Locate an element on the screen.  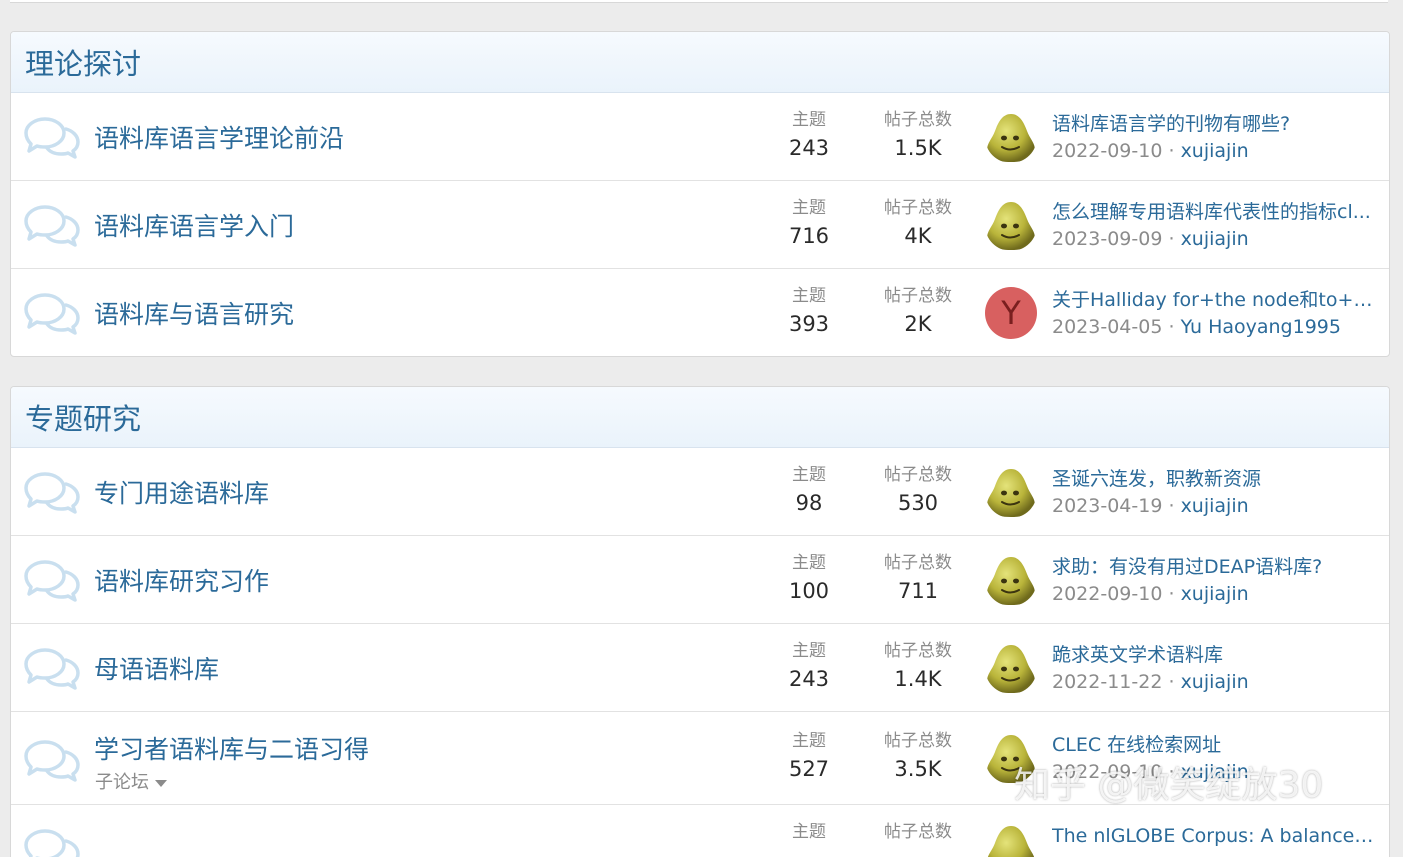
posts-stat: 帖子总数 1.5K is located at coordinates (918, 137).